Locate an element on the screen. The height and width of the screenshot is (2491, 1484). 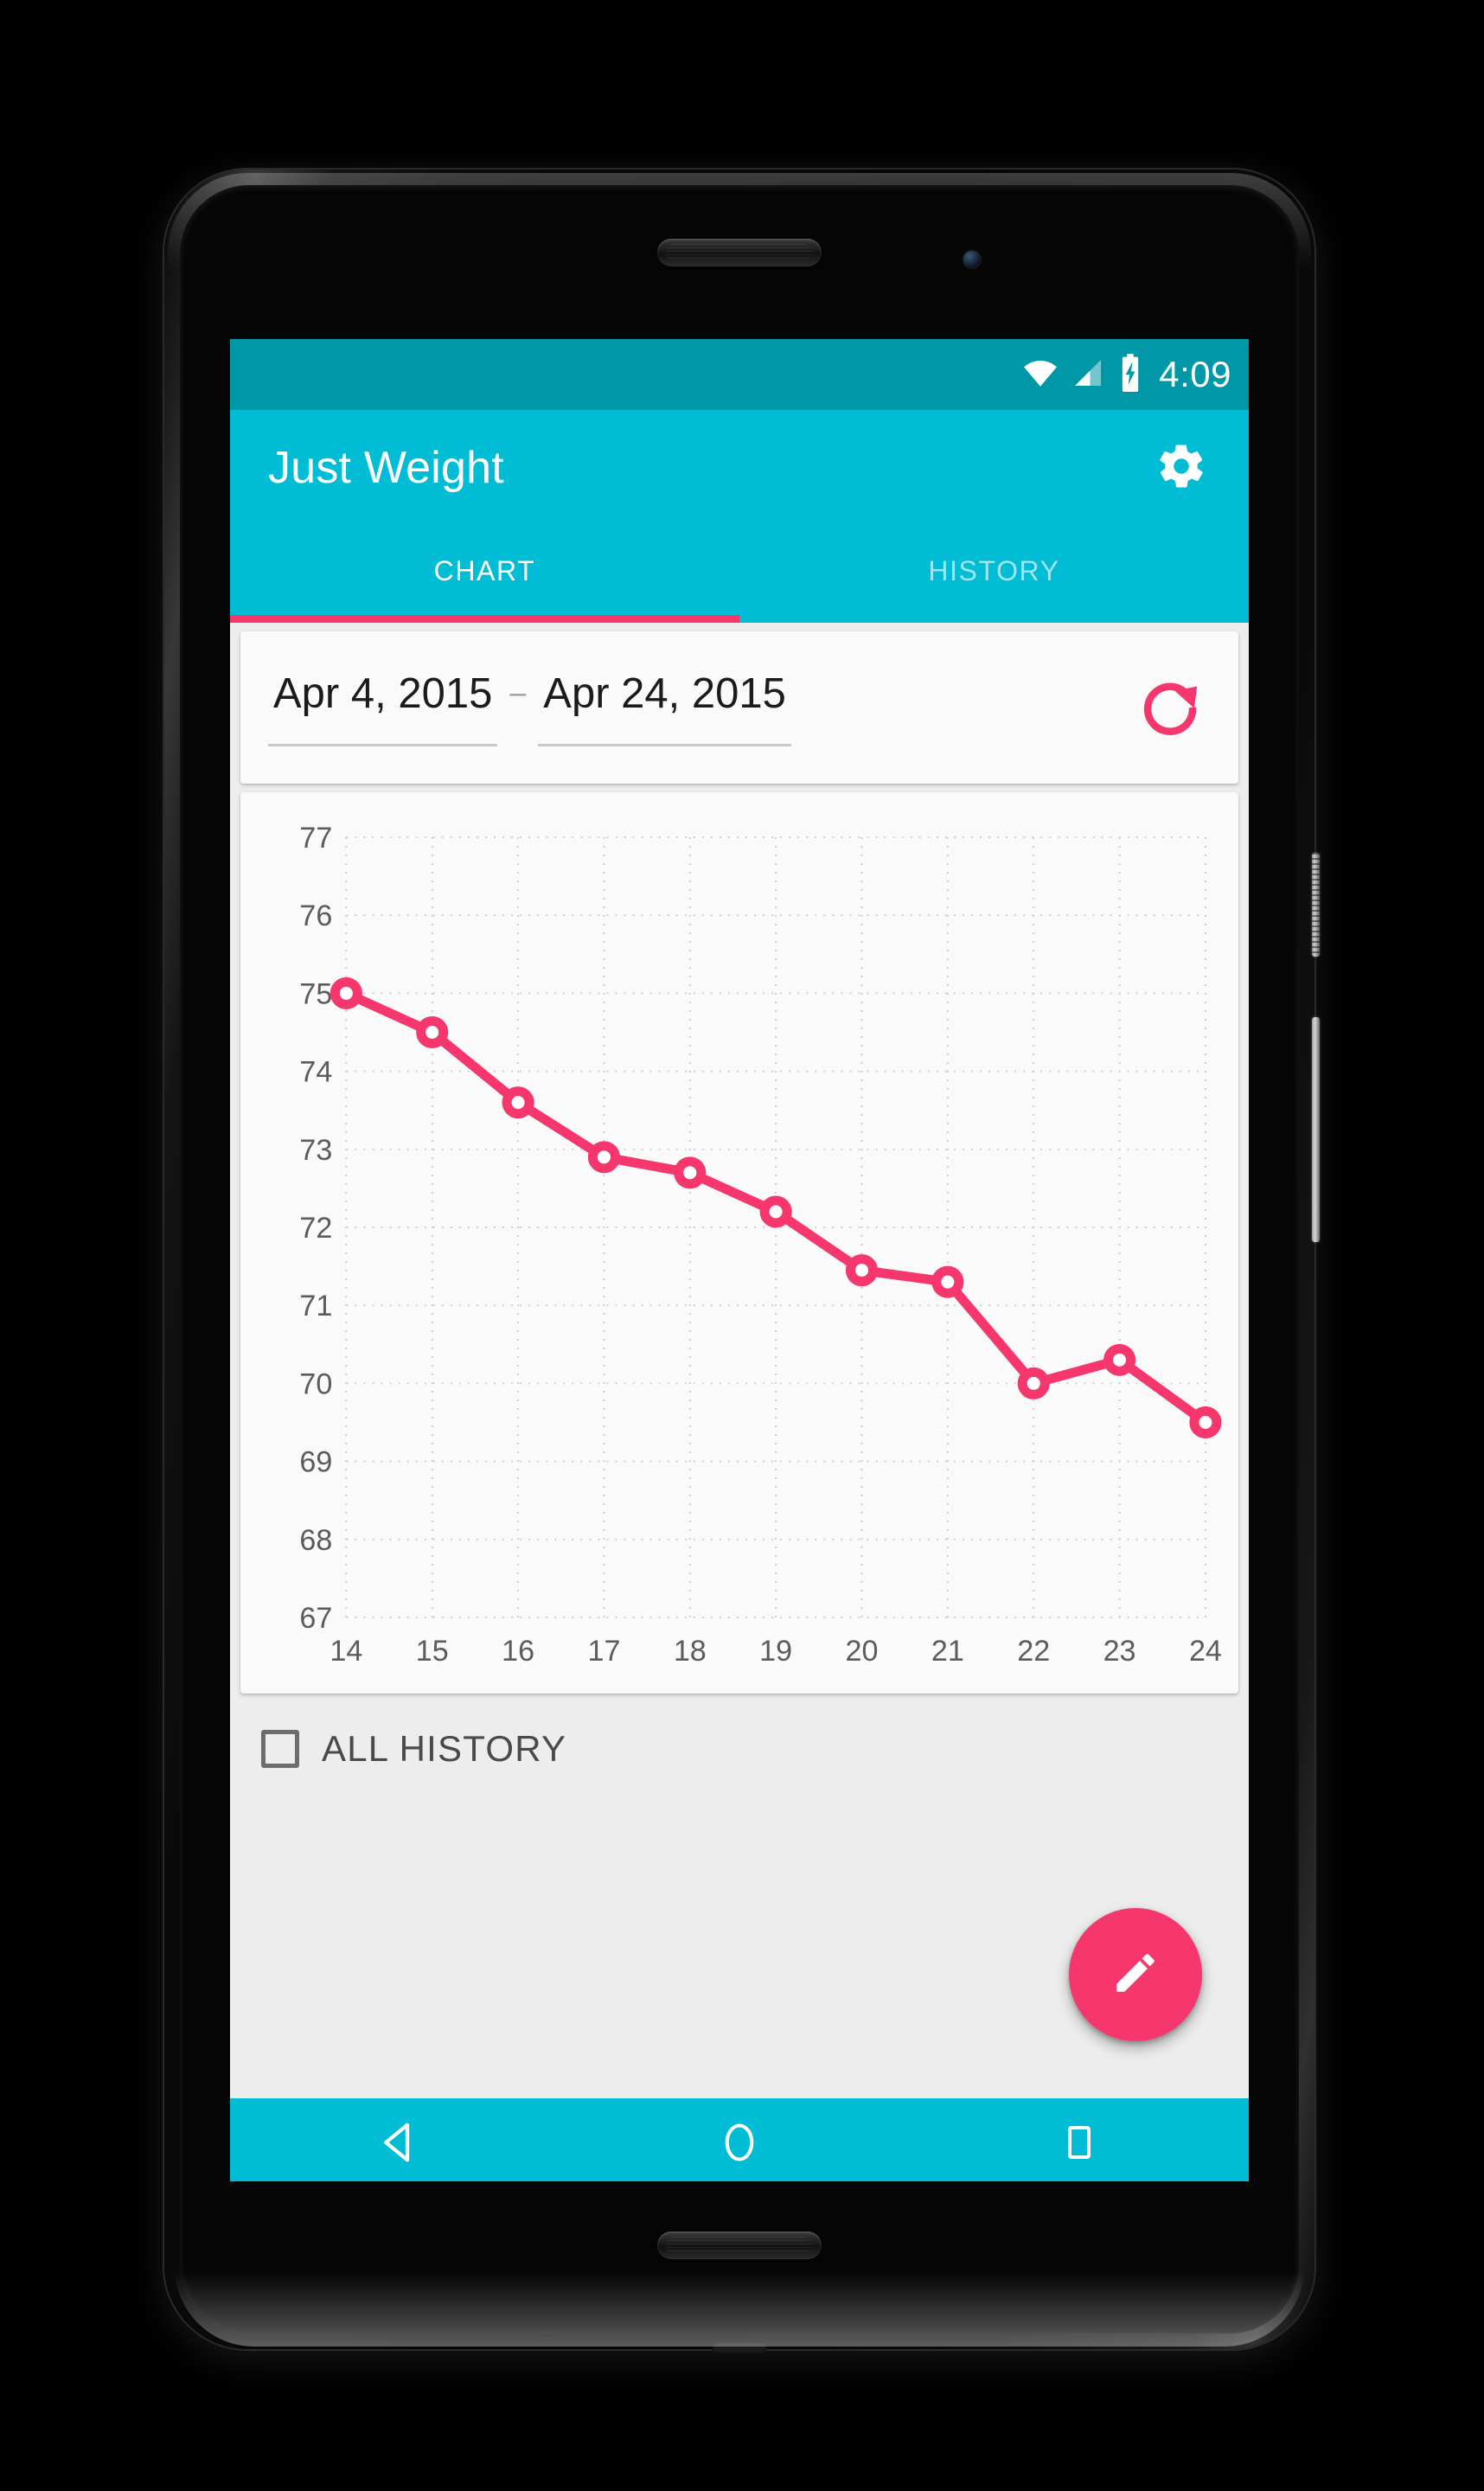
android-navigation-bar is located at coordinates (739, 2139).